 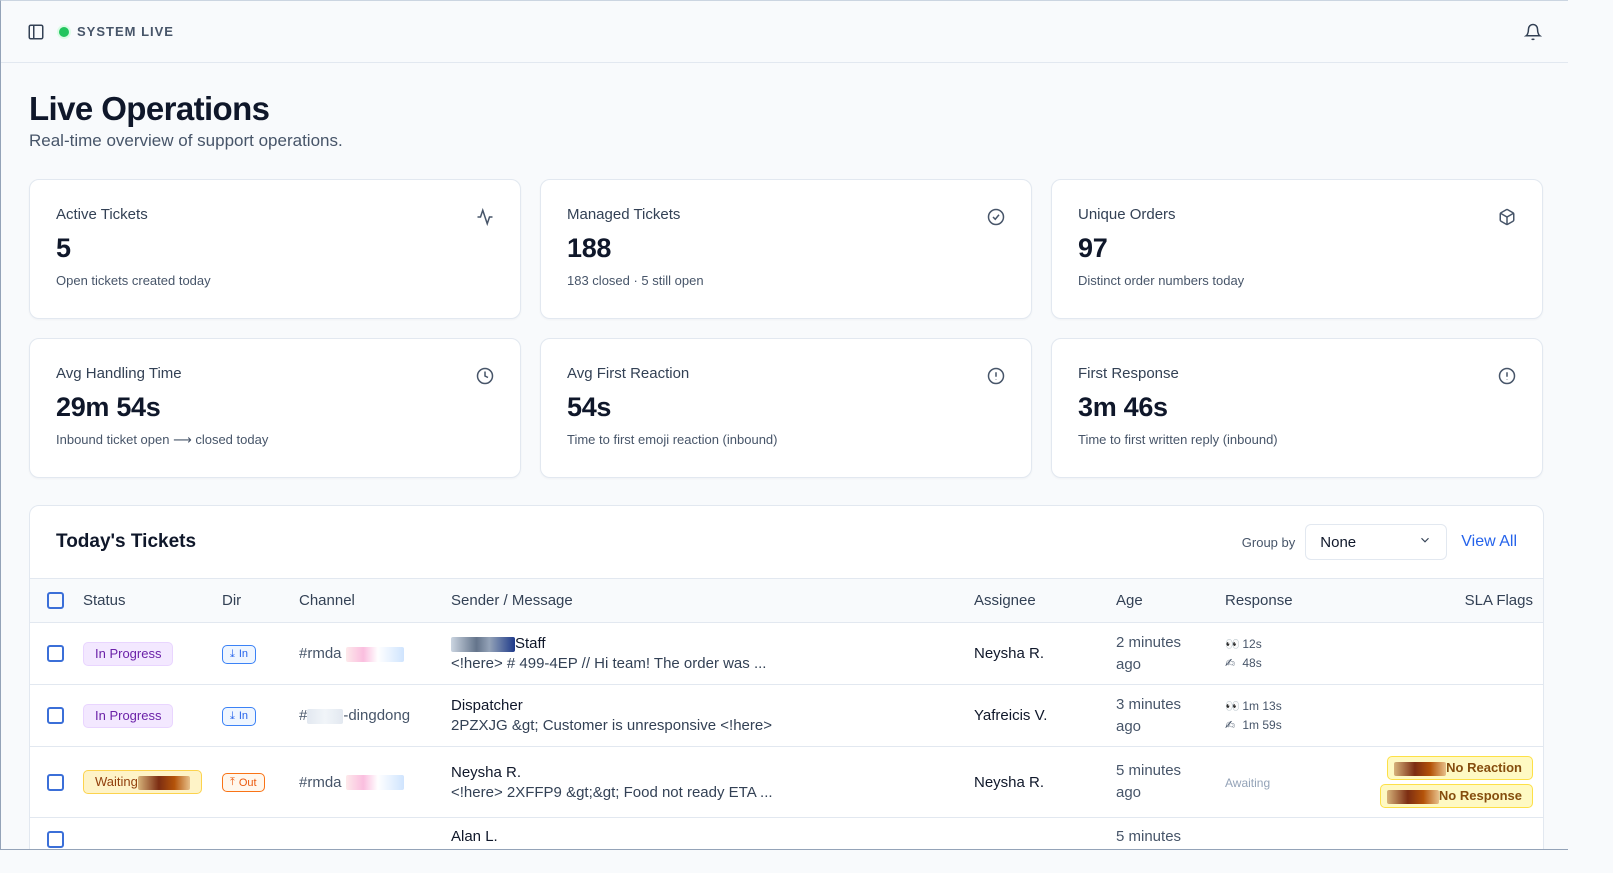 I want to click on system-status-label: SYSTEM LIVE, so click(x=125, y=31).